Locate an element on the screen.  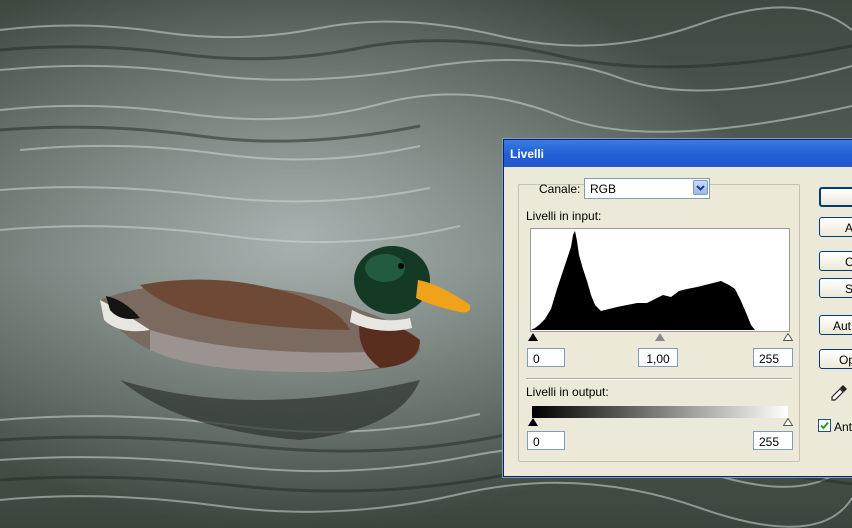
output-gradient is located at coordinates (660, 412).